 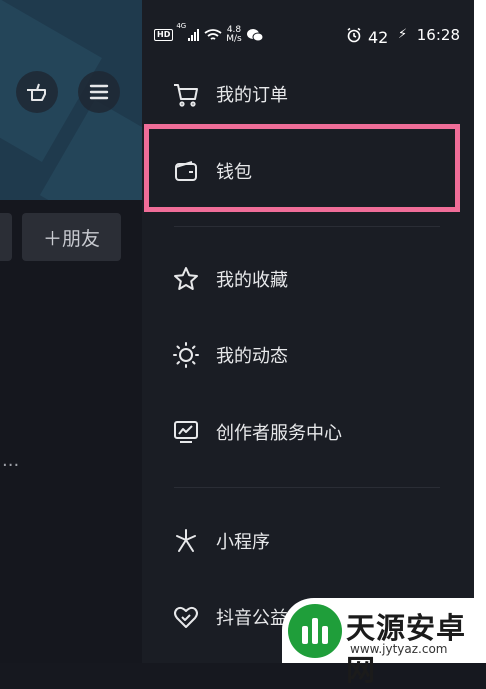 I want to click on hand-pointer-button, so click(x=37, y=92).